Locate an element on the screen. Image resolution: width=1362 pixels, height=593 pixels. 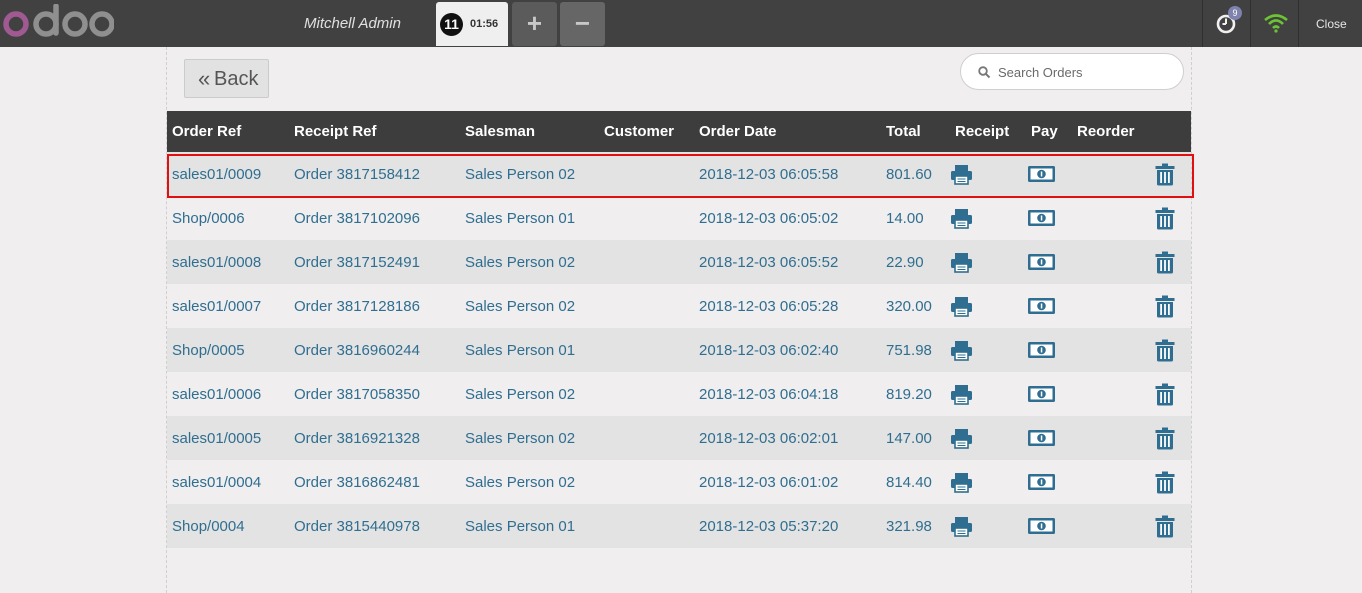
order-date-cell: 2018-12-03 06:05:02 is located at coordinates (787, 218).